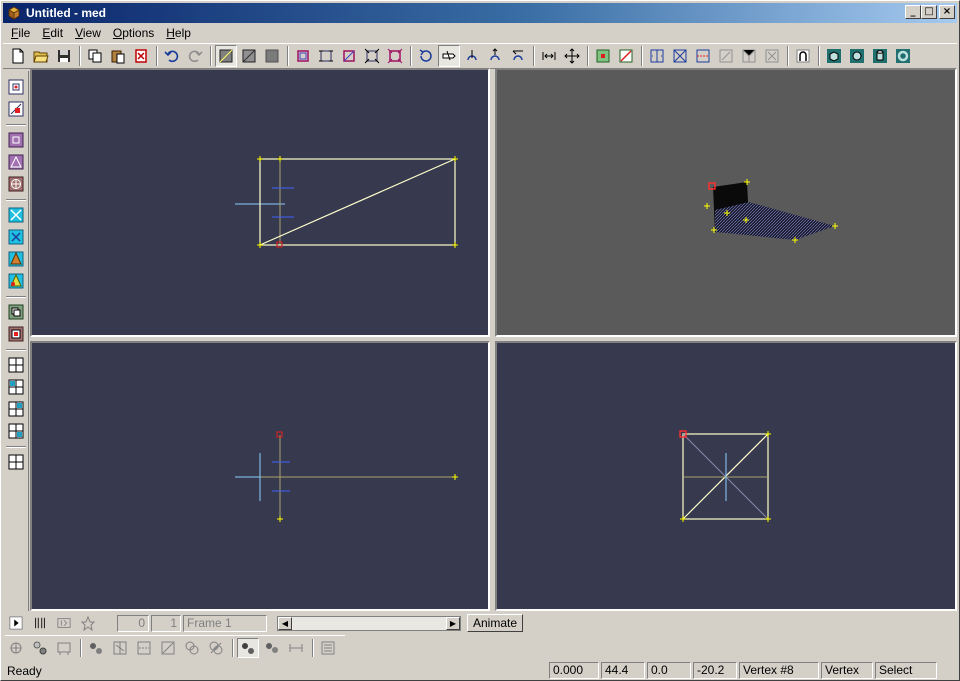  I want to click on ungroup-button, so click(16, 334).